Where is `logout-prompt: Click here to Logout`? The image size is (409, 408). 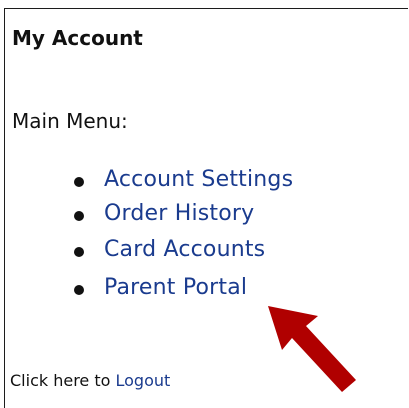
logout-prompt: Click here to Logout is located at coordinates (90, 380).